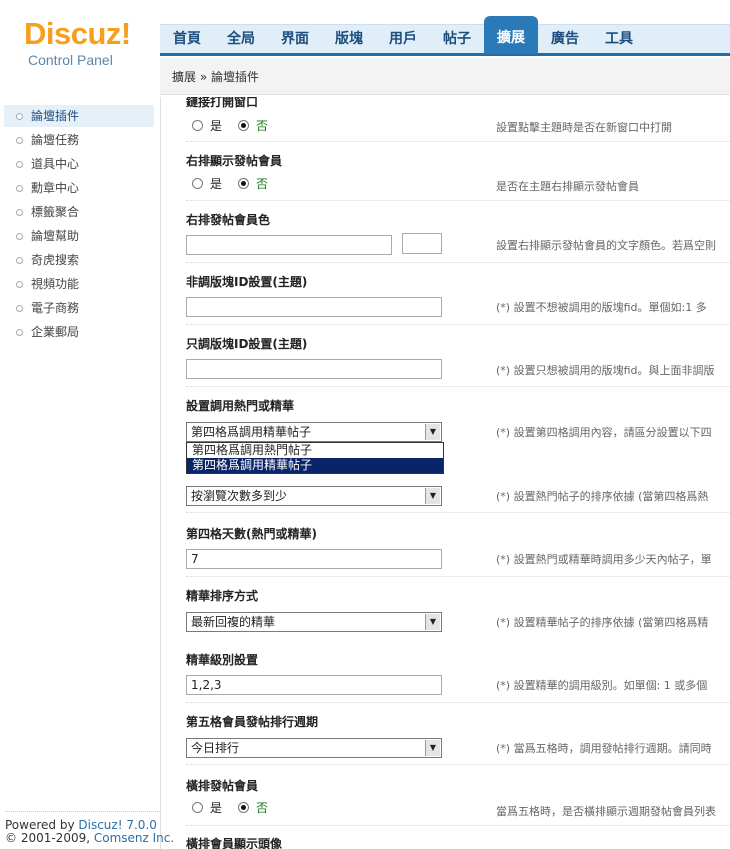 The height and width of the screenshot is (849, 730). I want to click on discuz-link: Discuz! 7.0.0, so click(117, 825).